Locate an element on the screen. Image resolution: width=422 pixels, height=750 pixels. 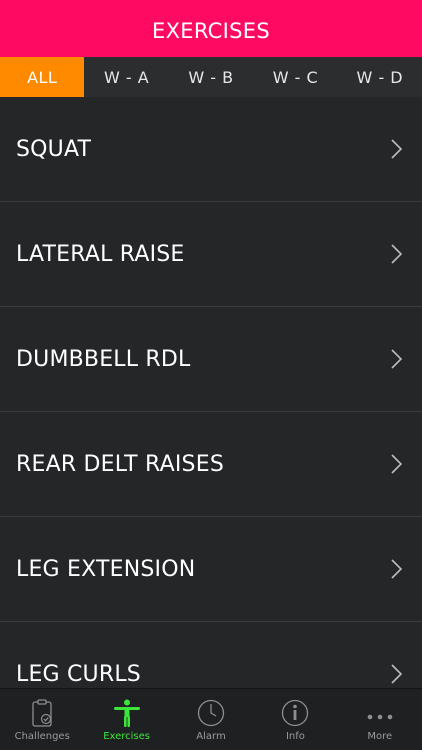
list-item-leg-extension: LEG EXTENSION is located at coordinates (211, 569).